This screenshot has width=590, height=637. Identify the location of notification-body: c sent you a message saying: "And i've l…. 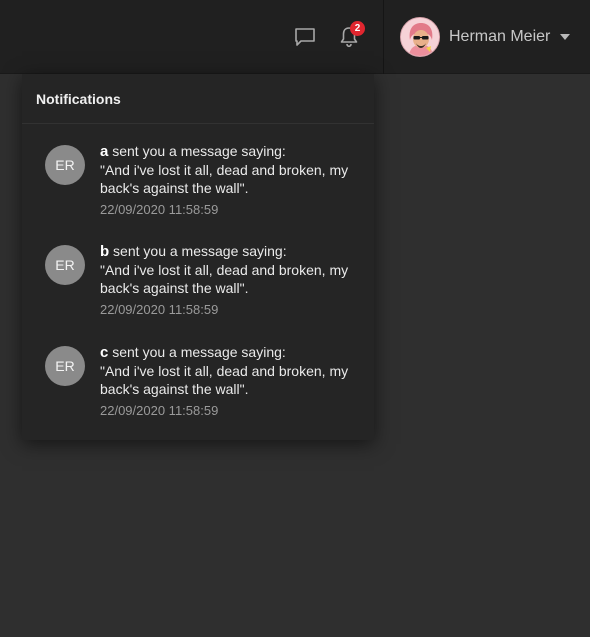
(230, 381).